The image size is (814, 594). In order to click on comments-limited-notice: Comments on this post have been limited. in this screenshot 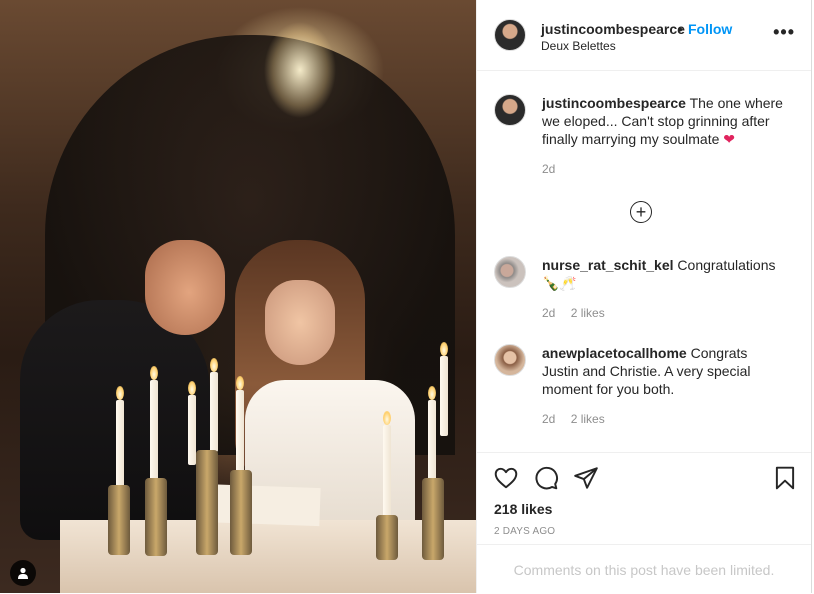, I will do `click(644, 569)`.